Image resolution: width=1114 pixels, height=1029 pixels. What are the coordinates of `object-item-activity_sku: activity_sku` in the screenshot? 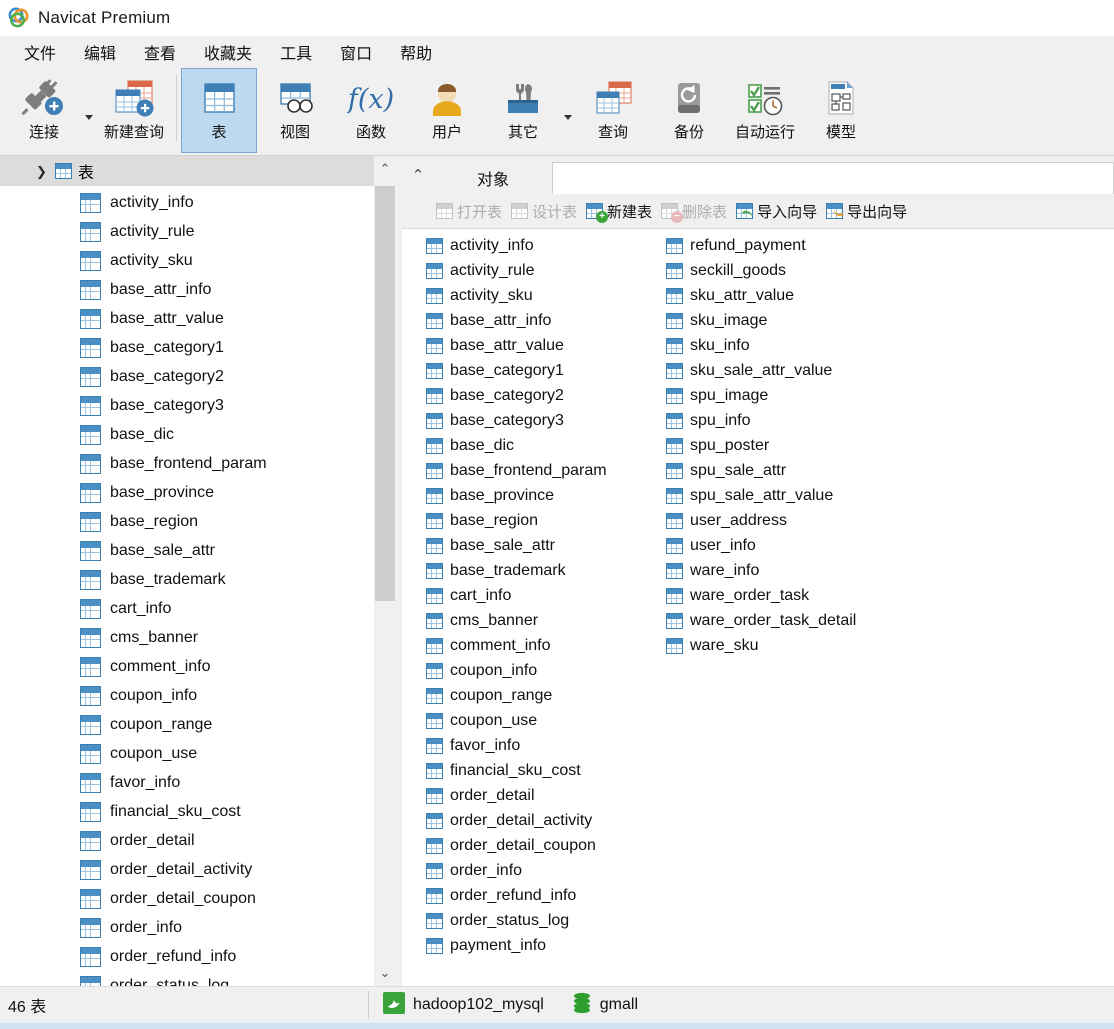 It's located at (516, 295).